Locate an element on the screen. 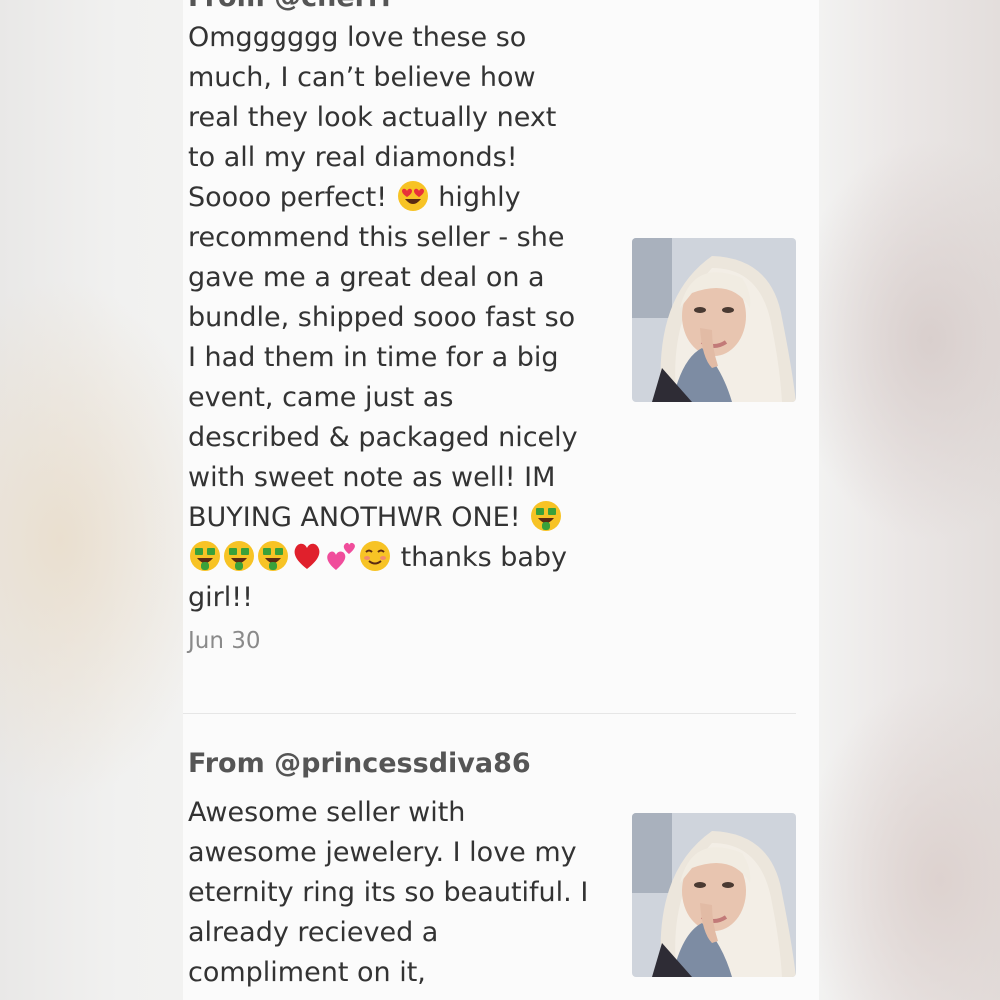  review-divider is located at coordinates (489, 713).